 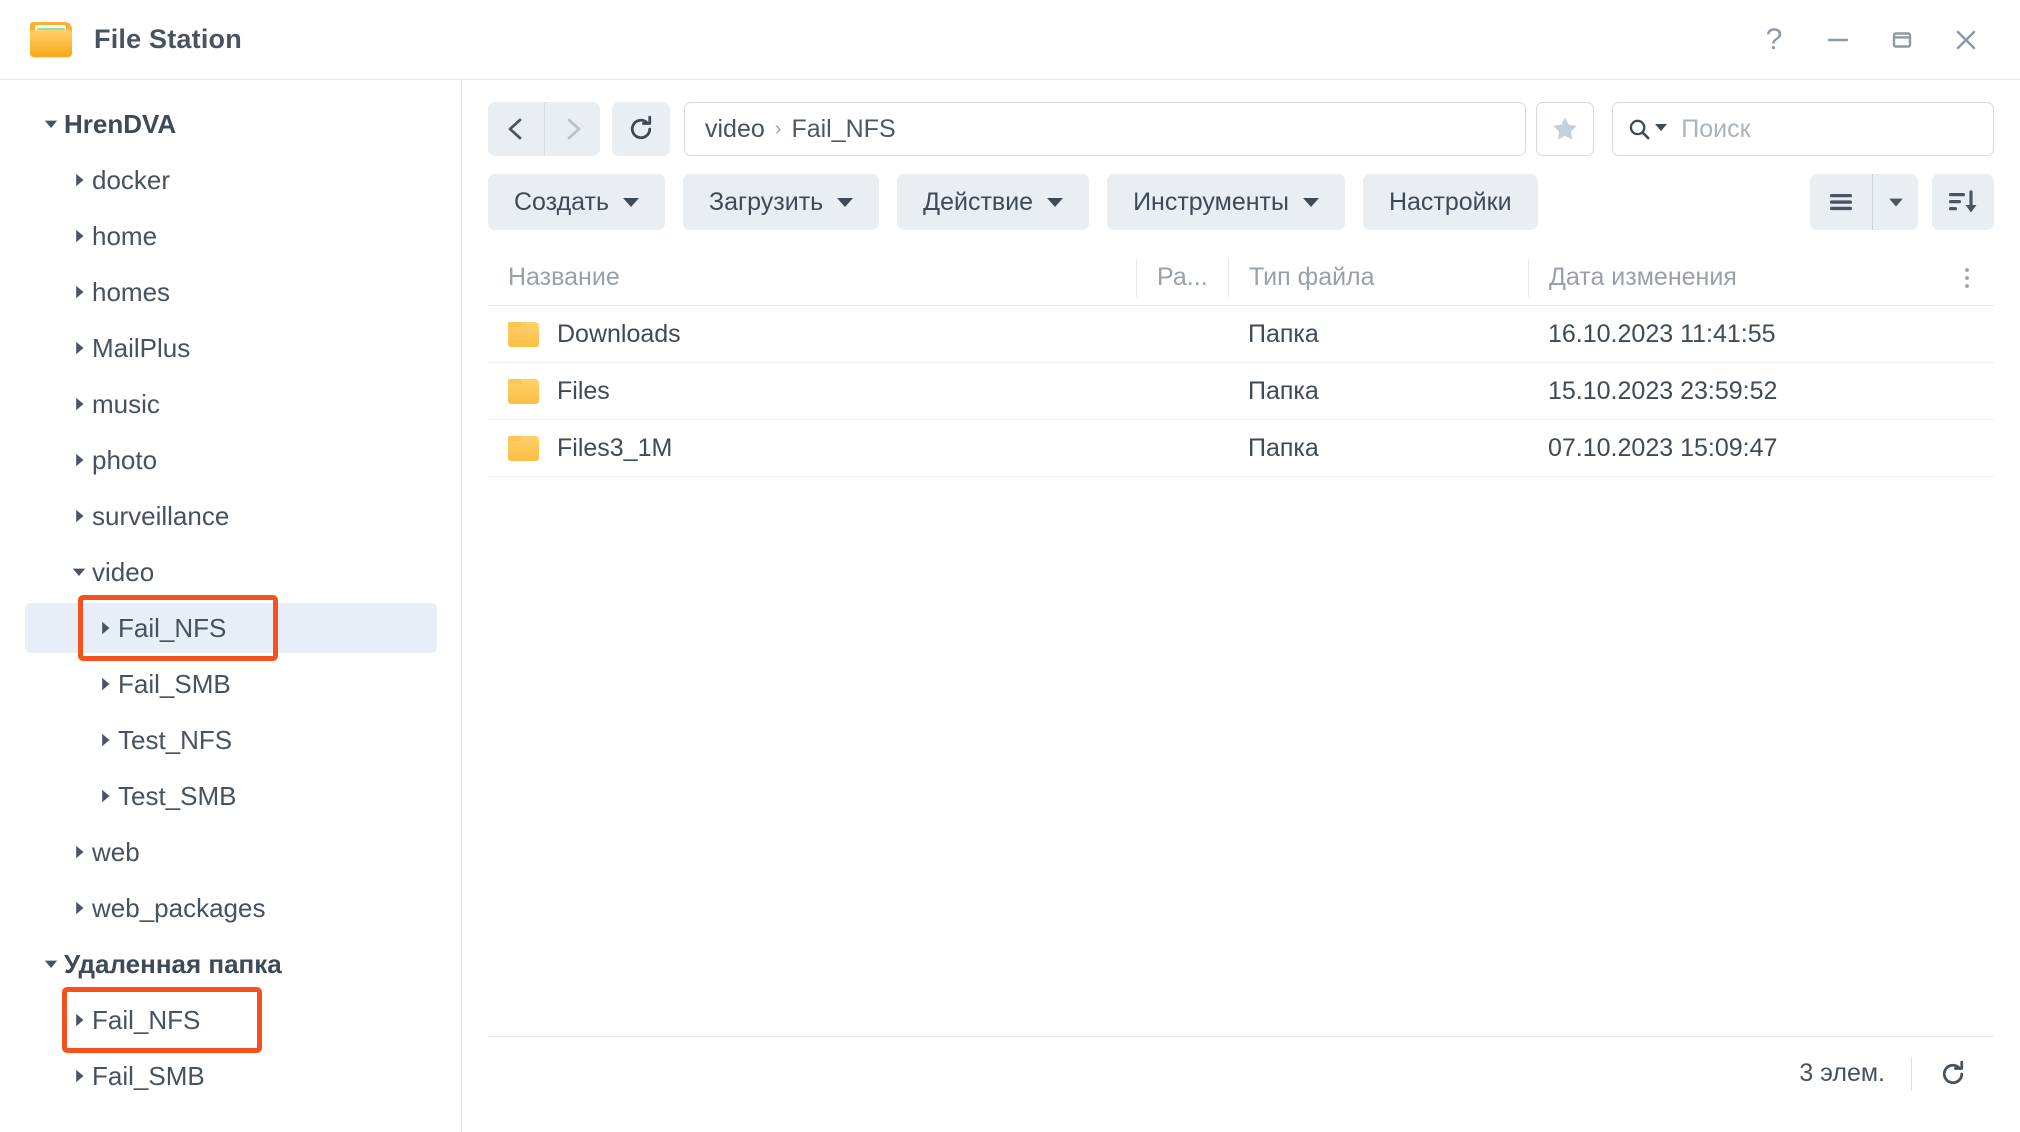 What do you see at coordinates (1241, 391) in the screenshot?
I see `table-row: Files Папка 15.10.2023 23:59:52` at bounding box center [1241, 391].